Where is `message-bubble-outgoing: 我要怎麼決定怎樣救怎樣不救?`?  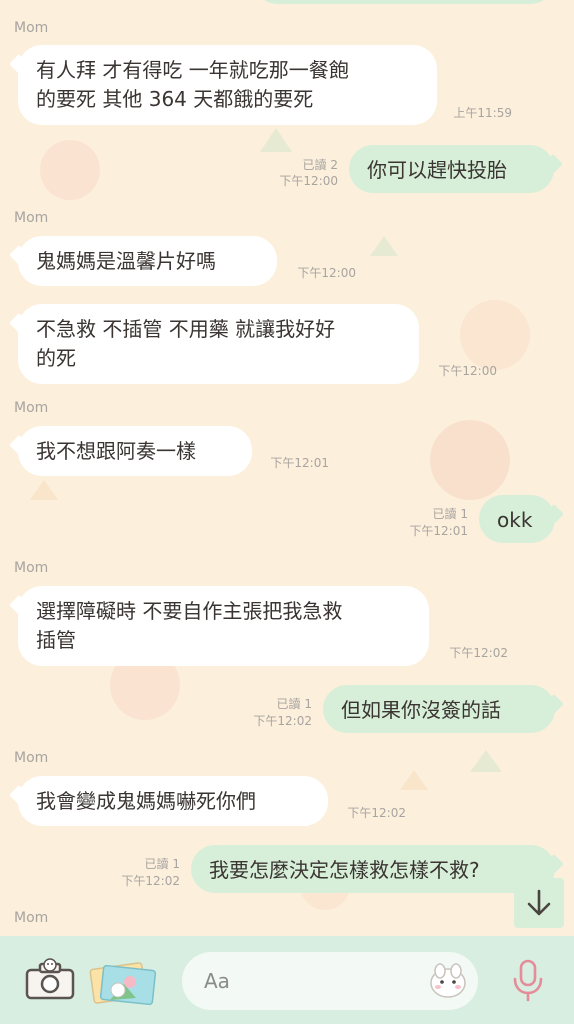 message-bubble-outgoing: 我要怎麼決定怎樣救怎樣不救? is located at coordinates (373, 869).